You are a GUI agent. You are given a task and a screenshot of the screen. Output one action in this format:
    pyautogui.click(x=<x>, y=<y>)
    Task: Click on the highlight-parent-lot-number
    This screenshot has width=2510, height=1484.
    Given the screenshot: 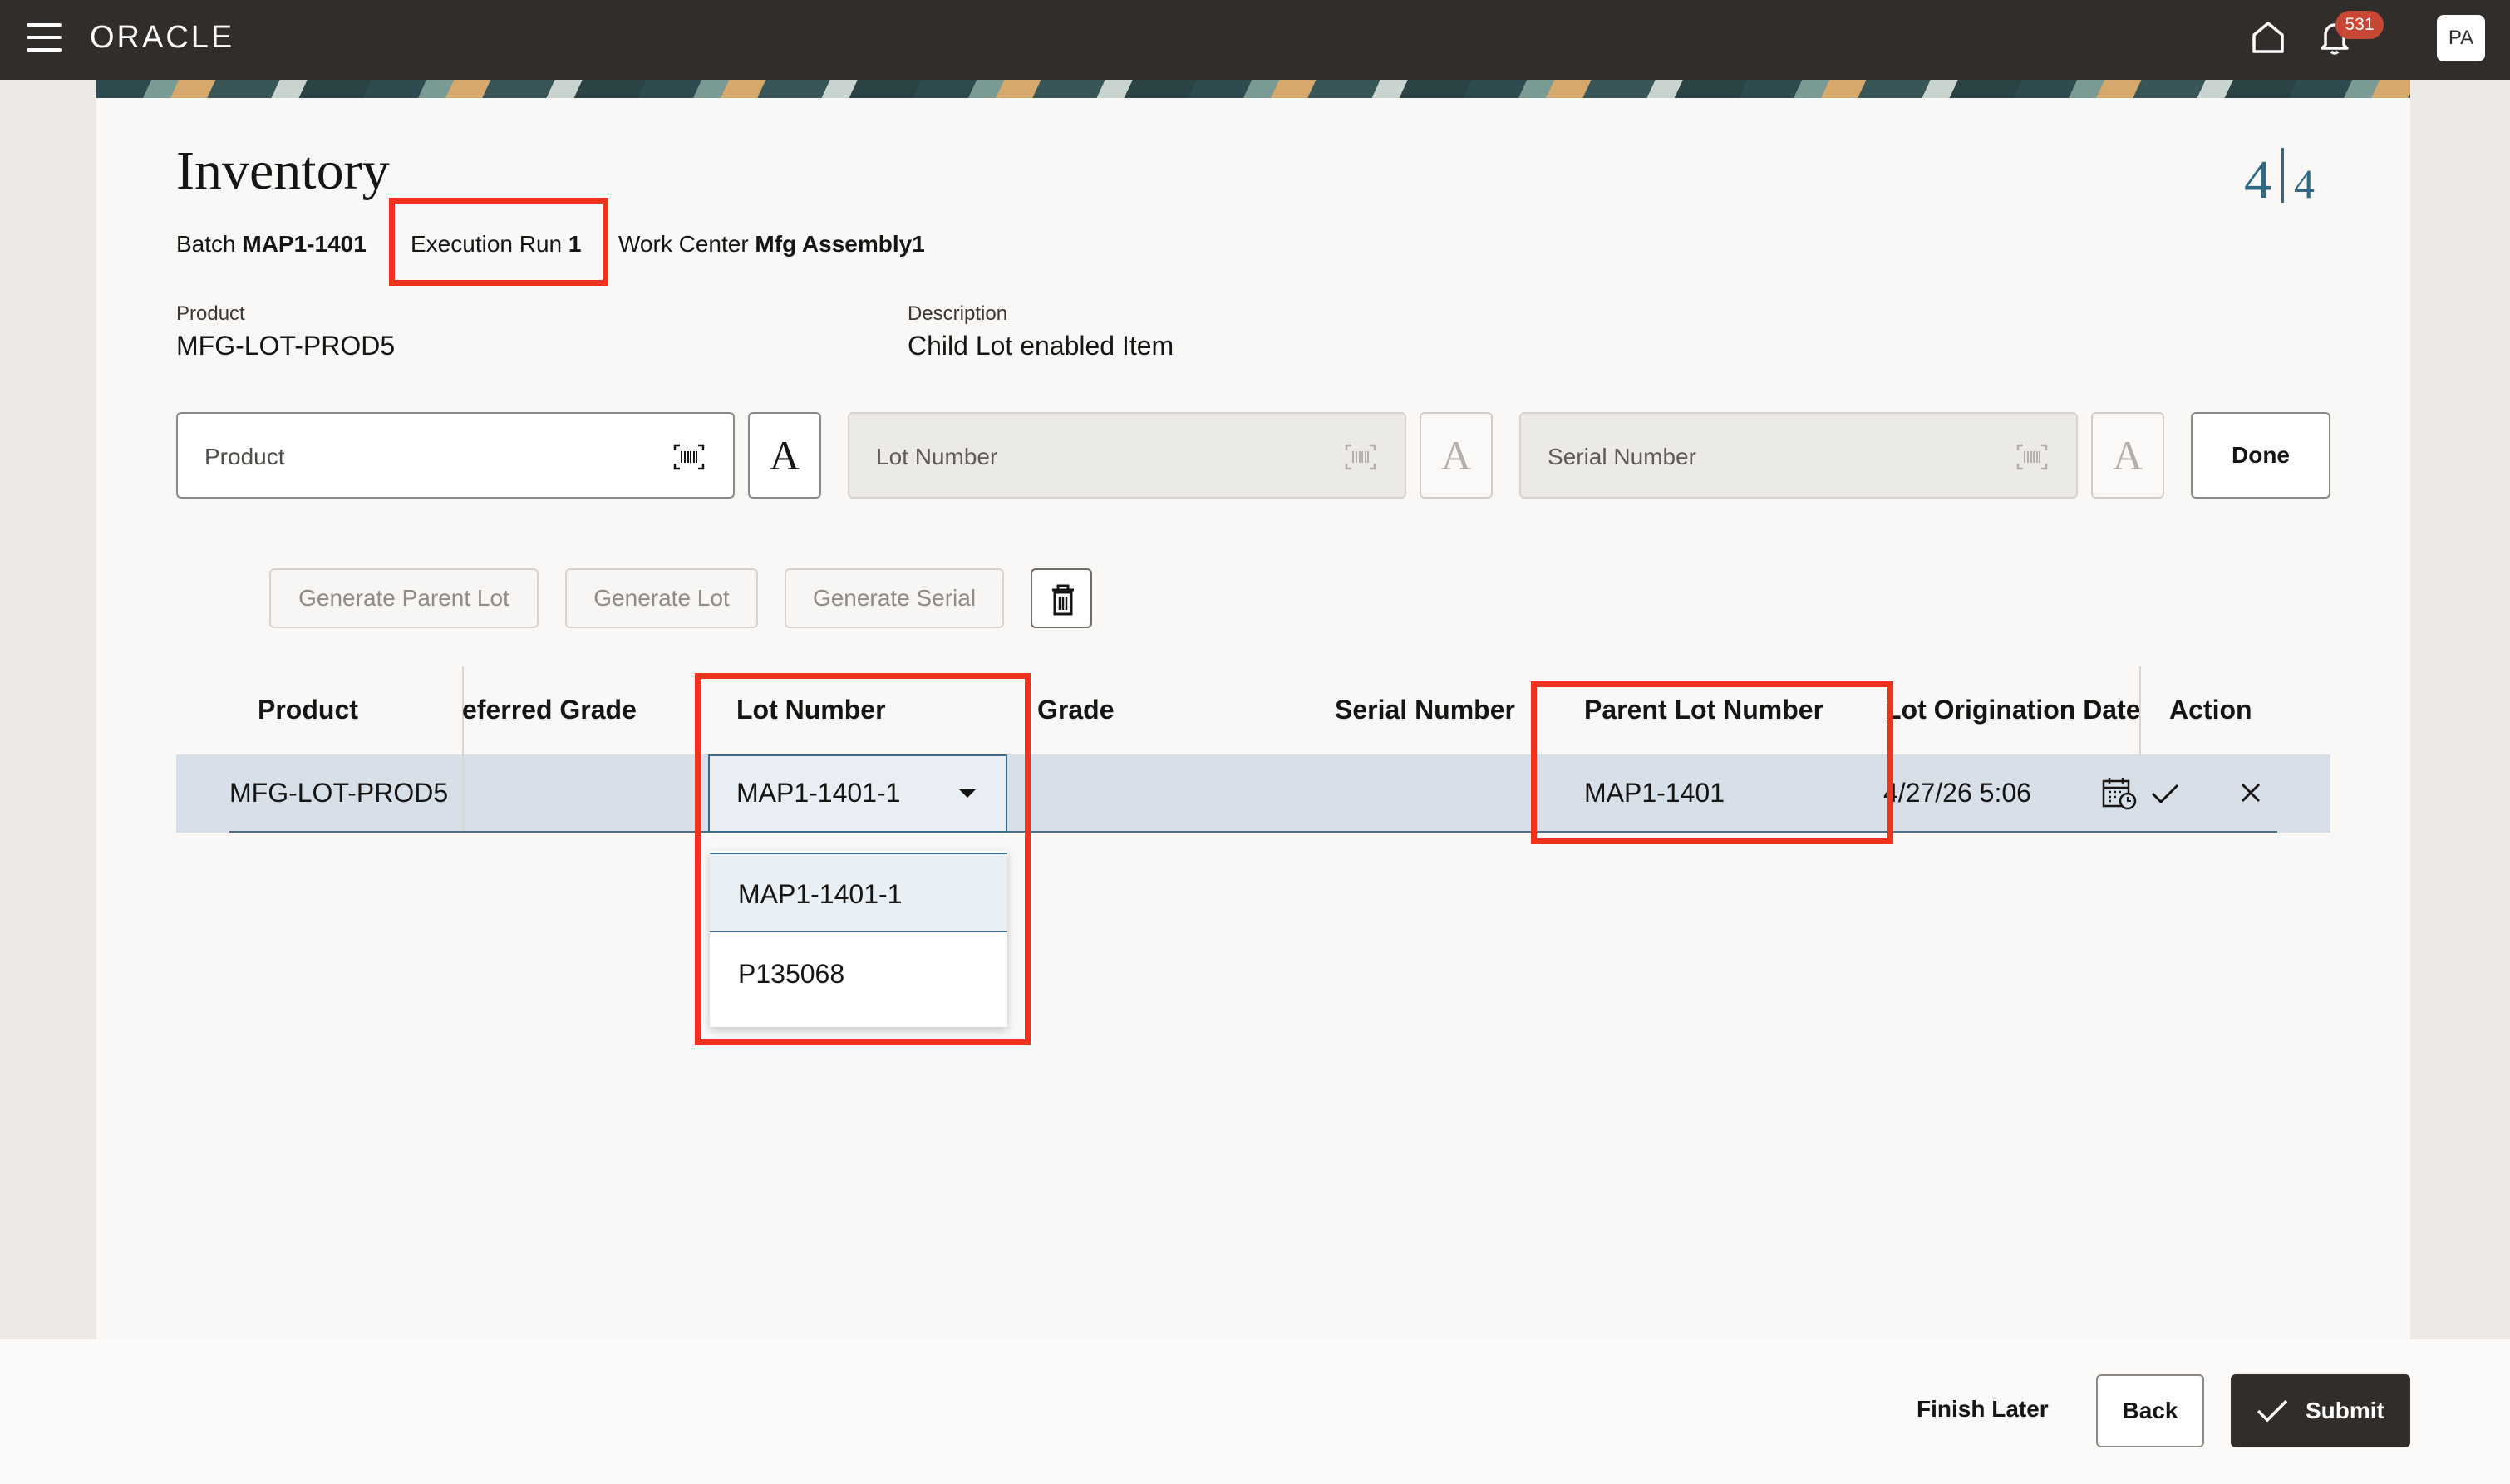 What is the action you would take?
    pyautogui.click(x=1712, y=762)
    